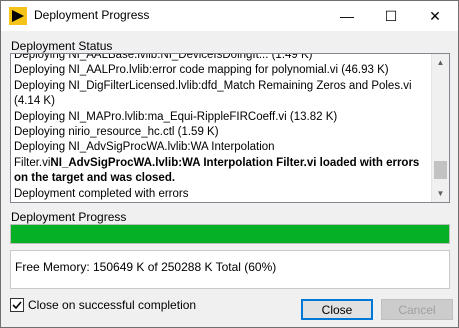 The width and height of the screenshot is (459, 328). I want to click on close-on-completion-checkbox, so click(17, 305).